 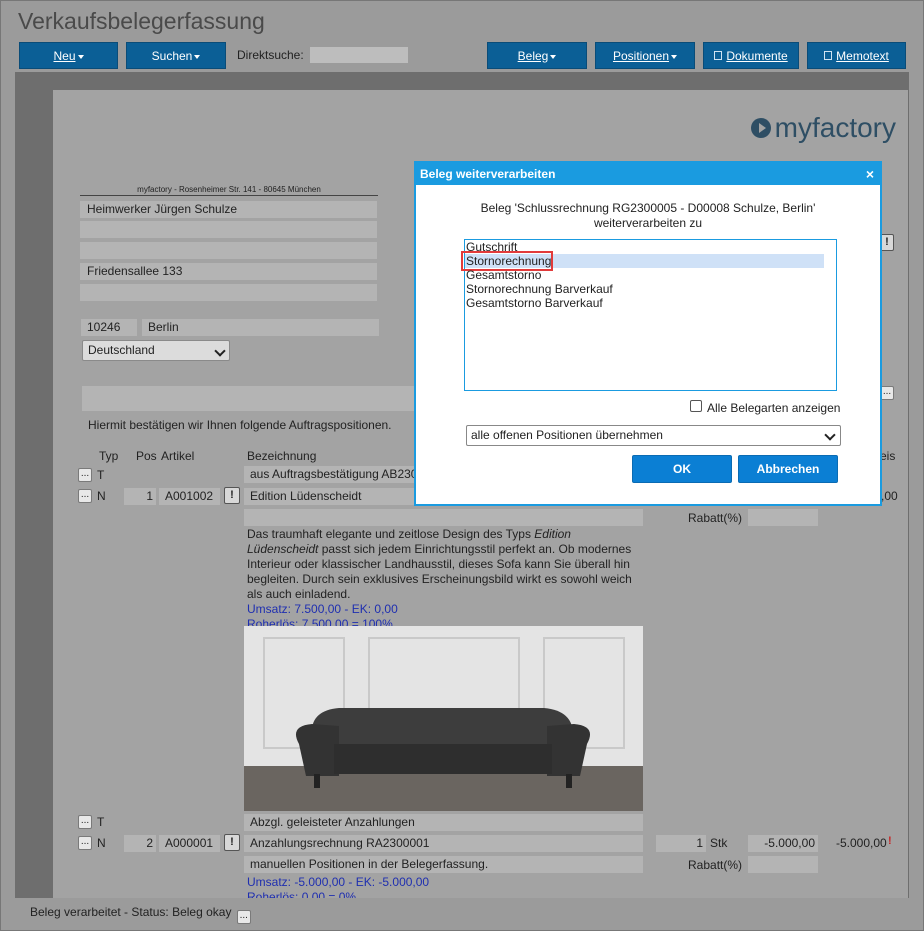 I want to click on col-bezeichnung: Bezeichnung, so click(x=282, y=456).